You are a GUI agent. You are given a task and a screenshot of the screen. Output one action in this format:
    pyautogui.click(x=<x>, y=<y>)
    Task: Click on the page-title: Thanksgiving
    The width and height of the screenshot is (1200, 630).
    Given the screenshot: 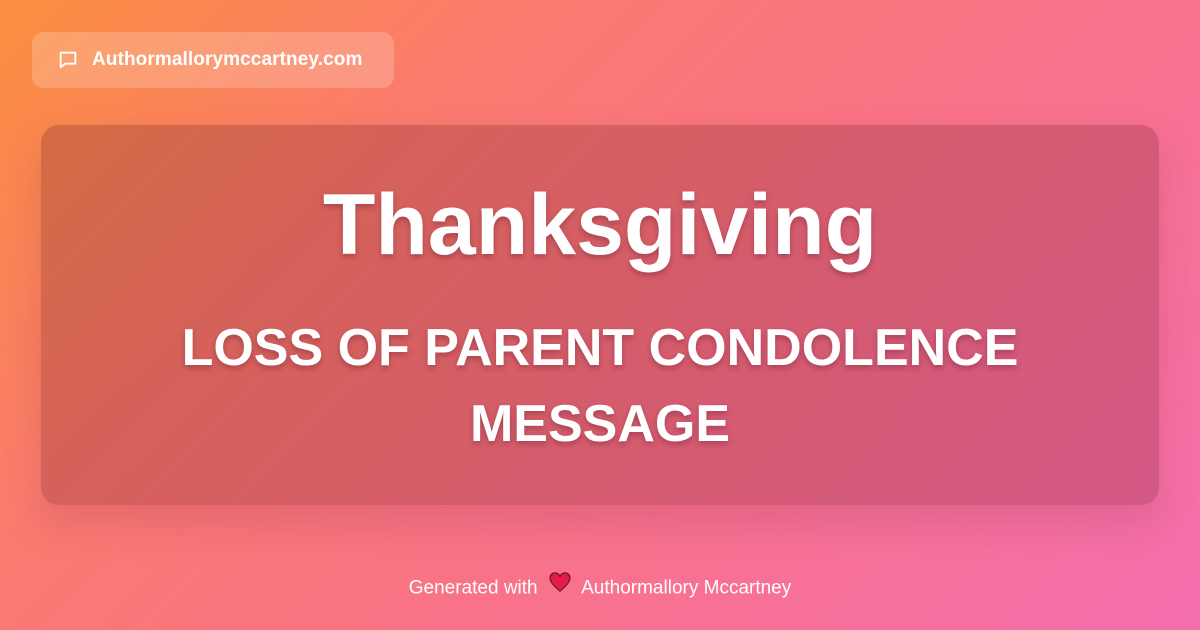 What is the action you would take?
    pyautogui.click(x=600, y=225)
    